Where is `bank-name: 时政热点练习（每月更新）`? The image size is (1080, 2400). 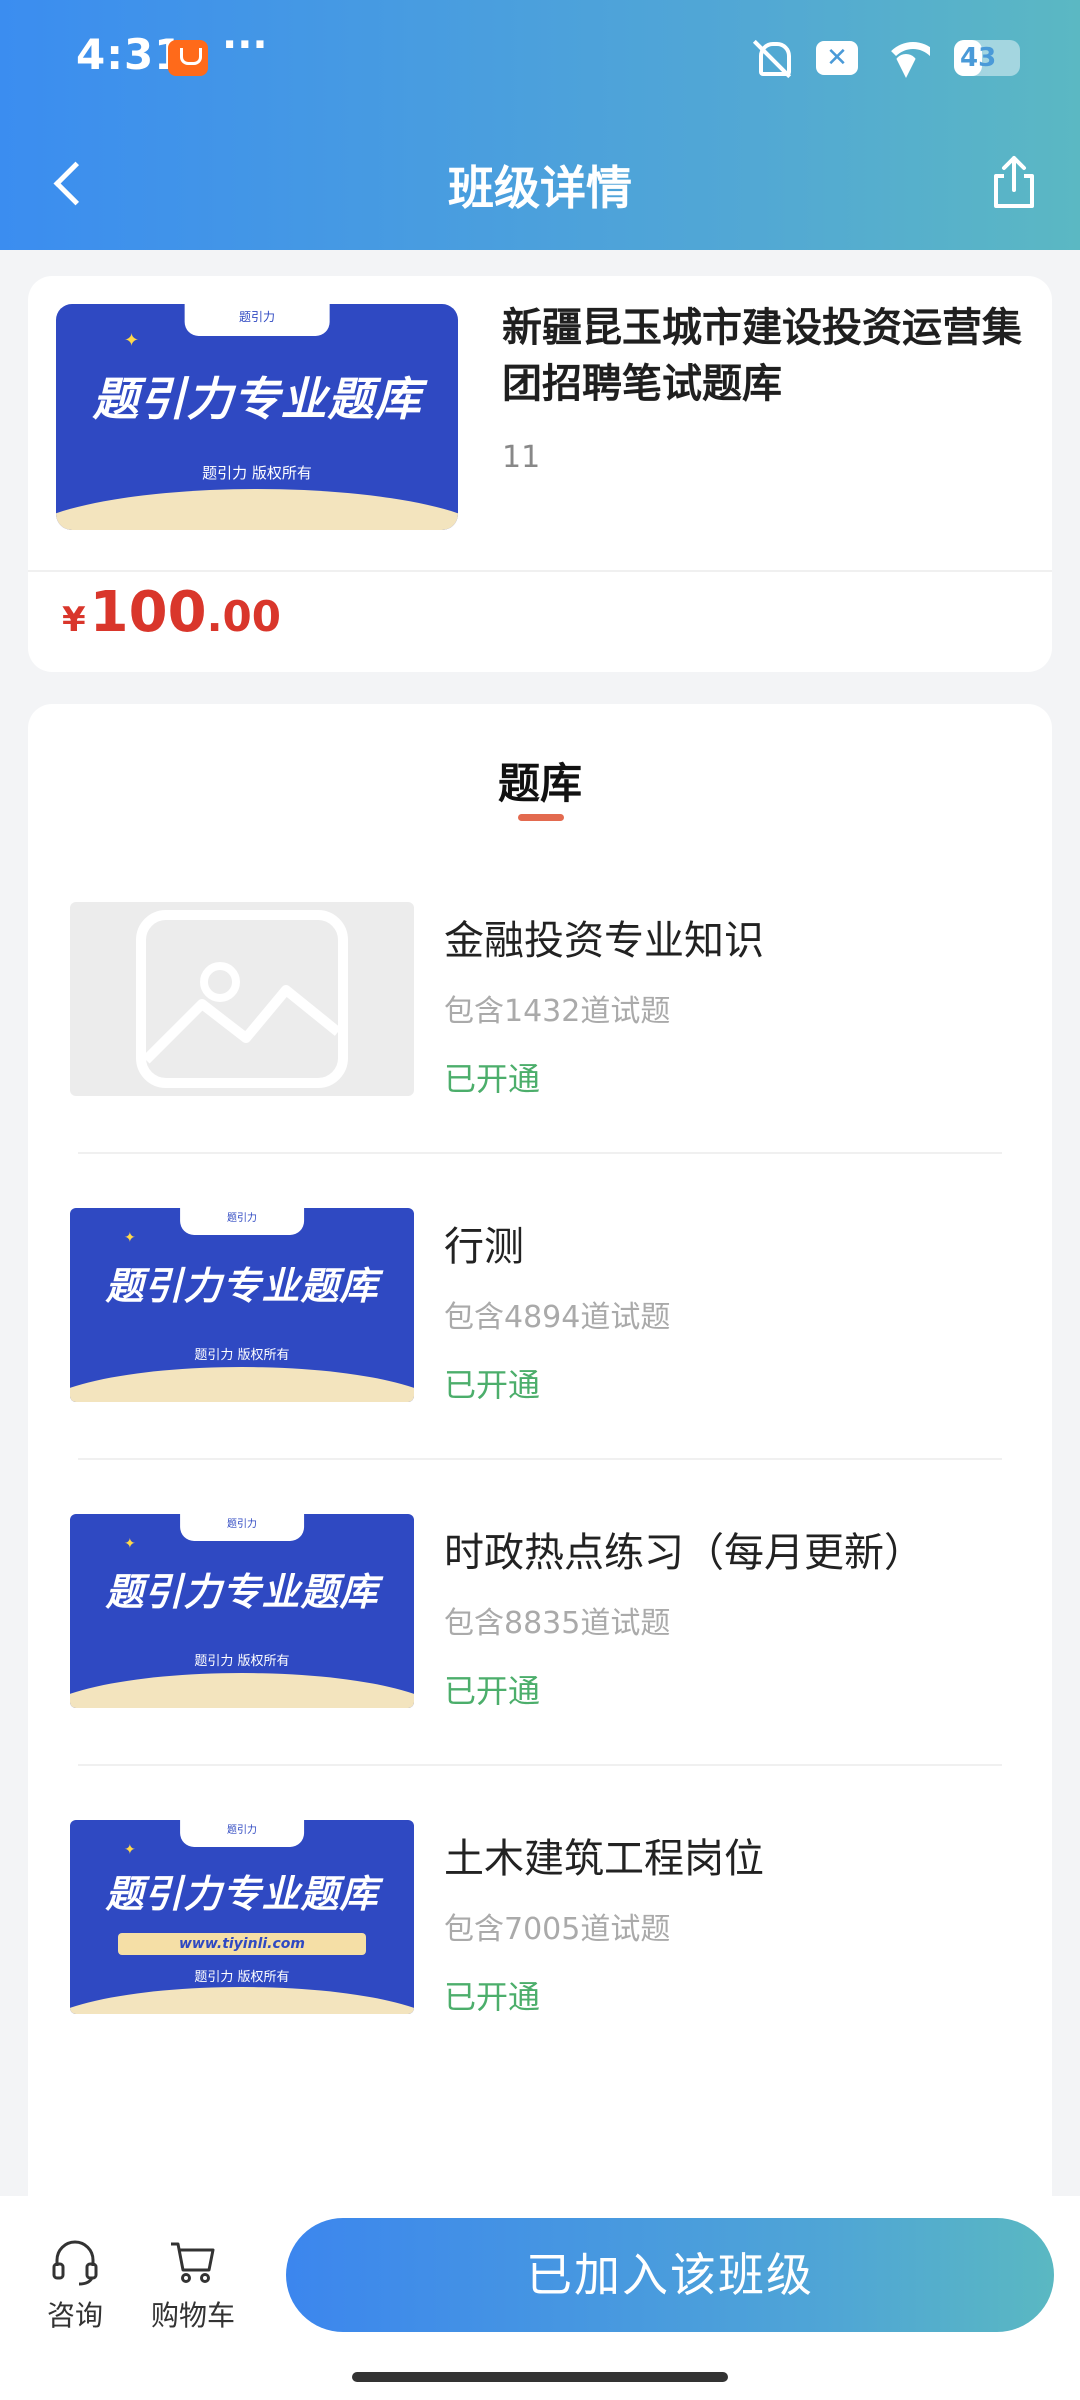
bank-name: 时政热点练习（每月更新） is located at coordinates (684, 1553).